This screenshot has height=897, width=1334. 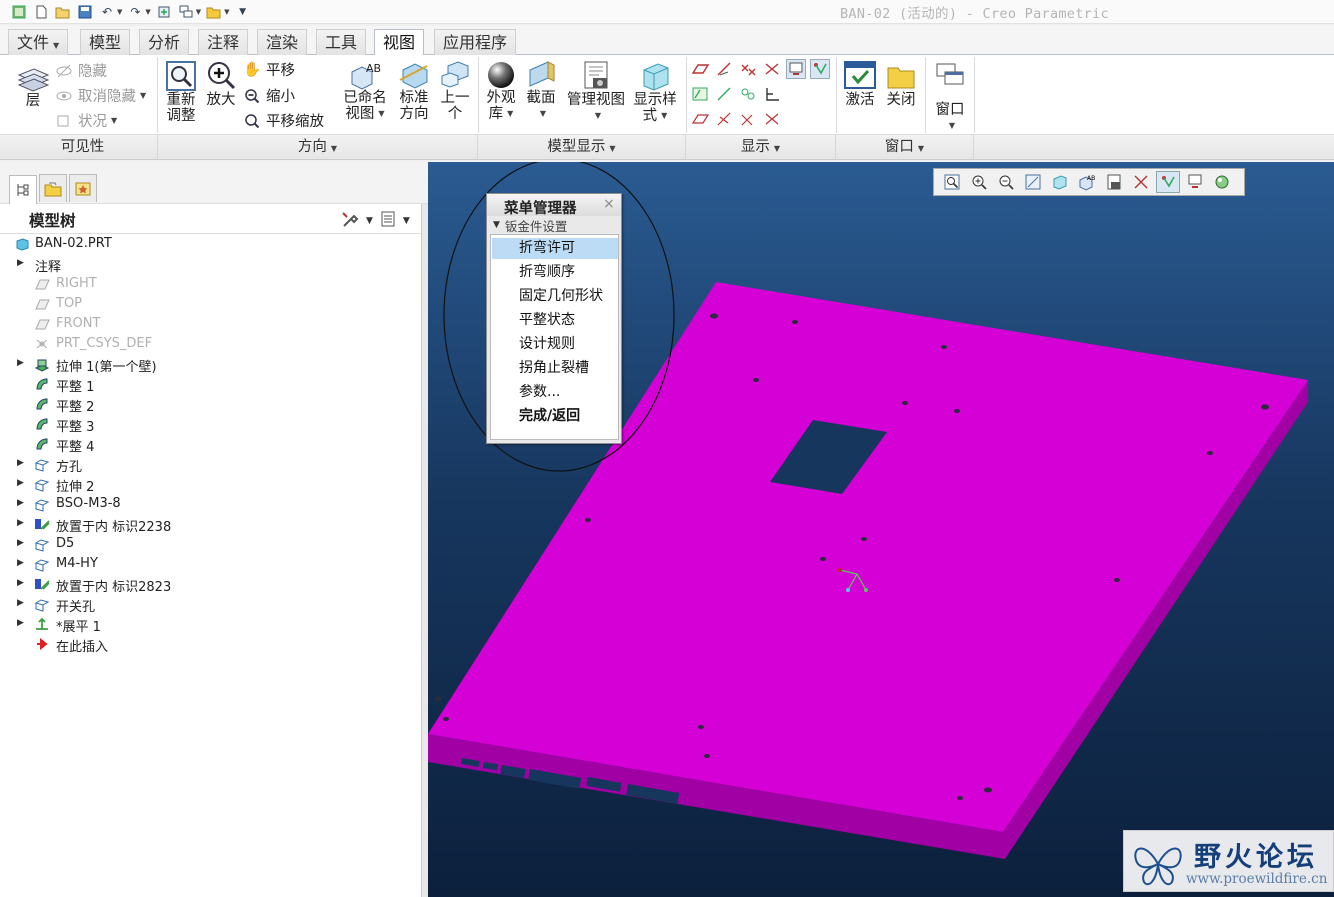 I want to click on tree-item: 平整 1, so click(x=211, y=384).